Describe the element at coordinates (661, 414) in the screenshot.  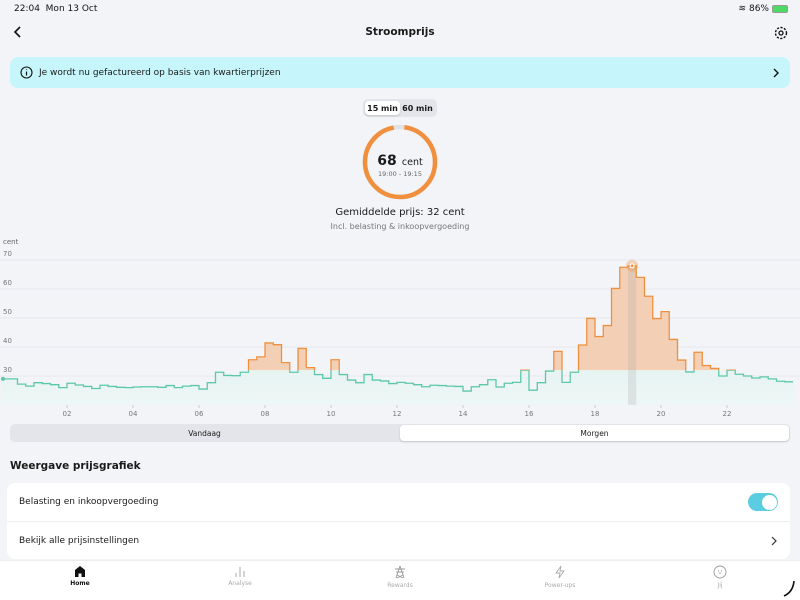
I see `x-tick-label: 20` at that location.